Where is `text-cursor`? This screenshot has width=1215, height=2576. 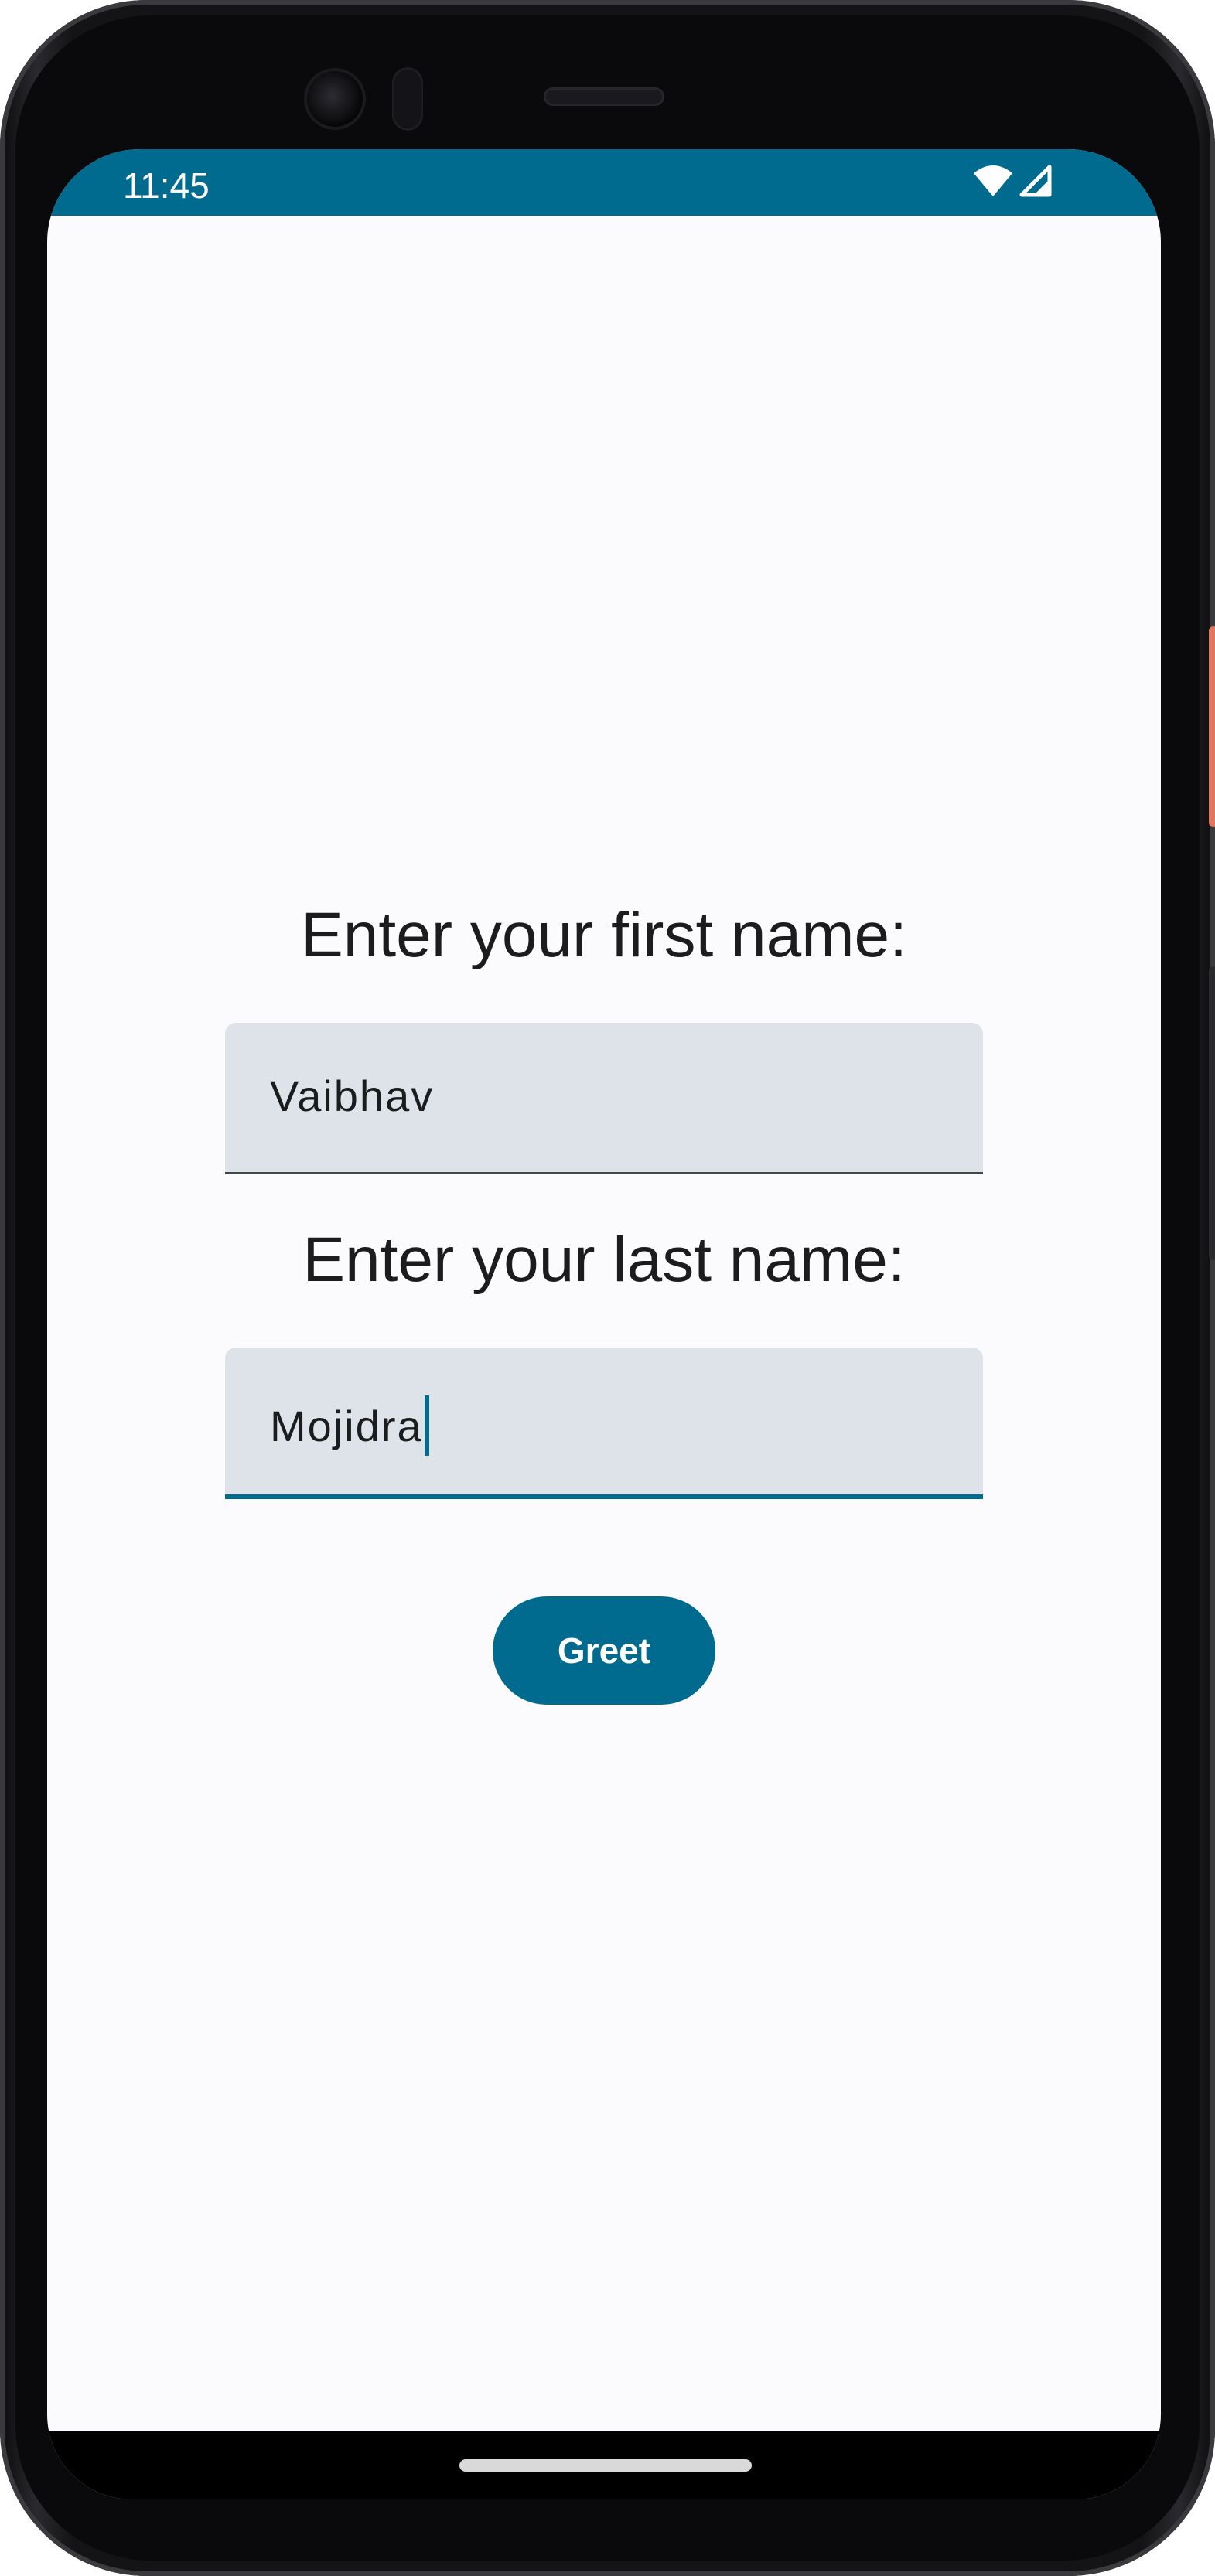
text-cursor is located at coordinates (426, 1425).